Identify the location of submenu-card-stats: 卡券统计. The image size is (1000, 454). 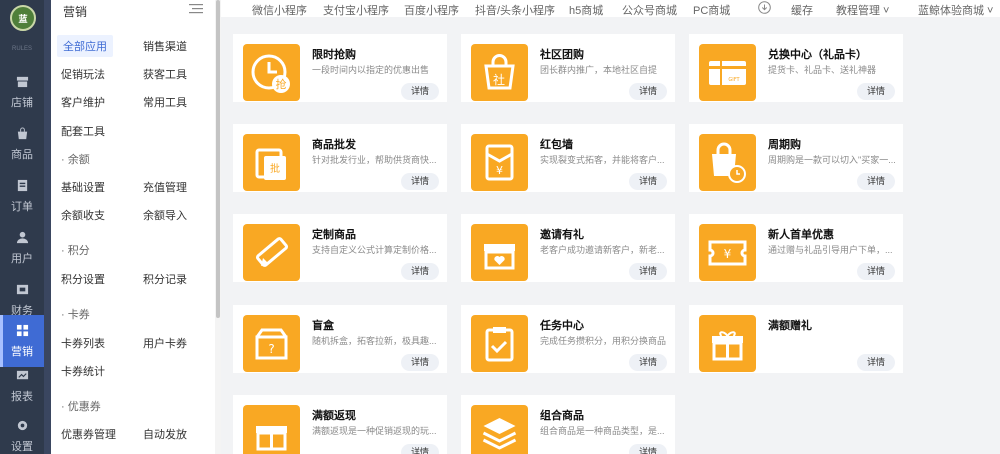
(83, 371).